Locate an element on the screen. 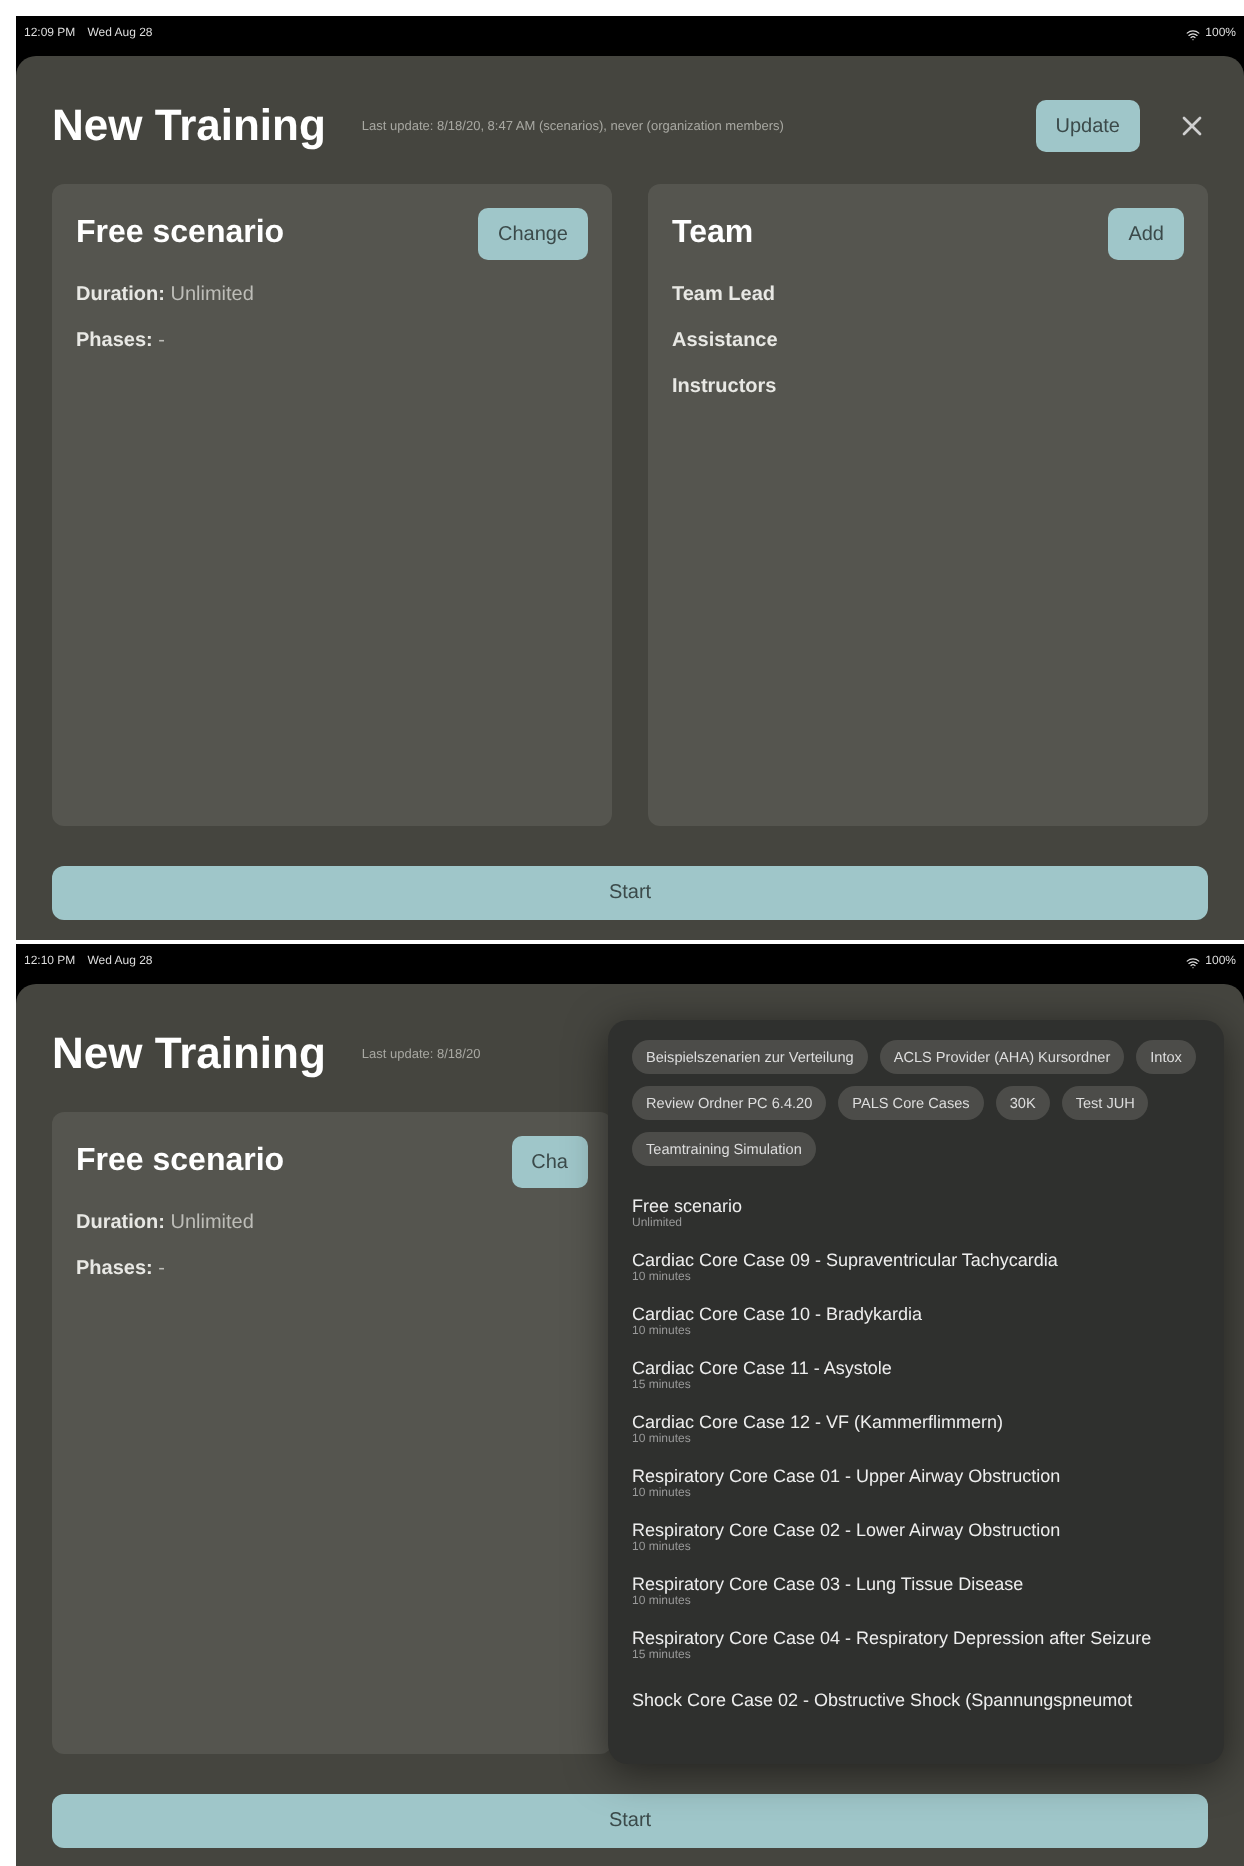  team-role: Team Lead is located at coordinates (723, 295).